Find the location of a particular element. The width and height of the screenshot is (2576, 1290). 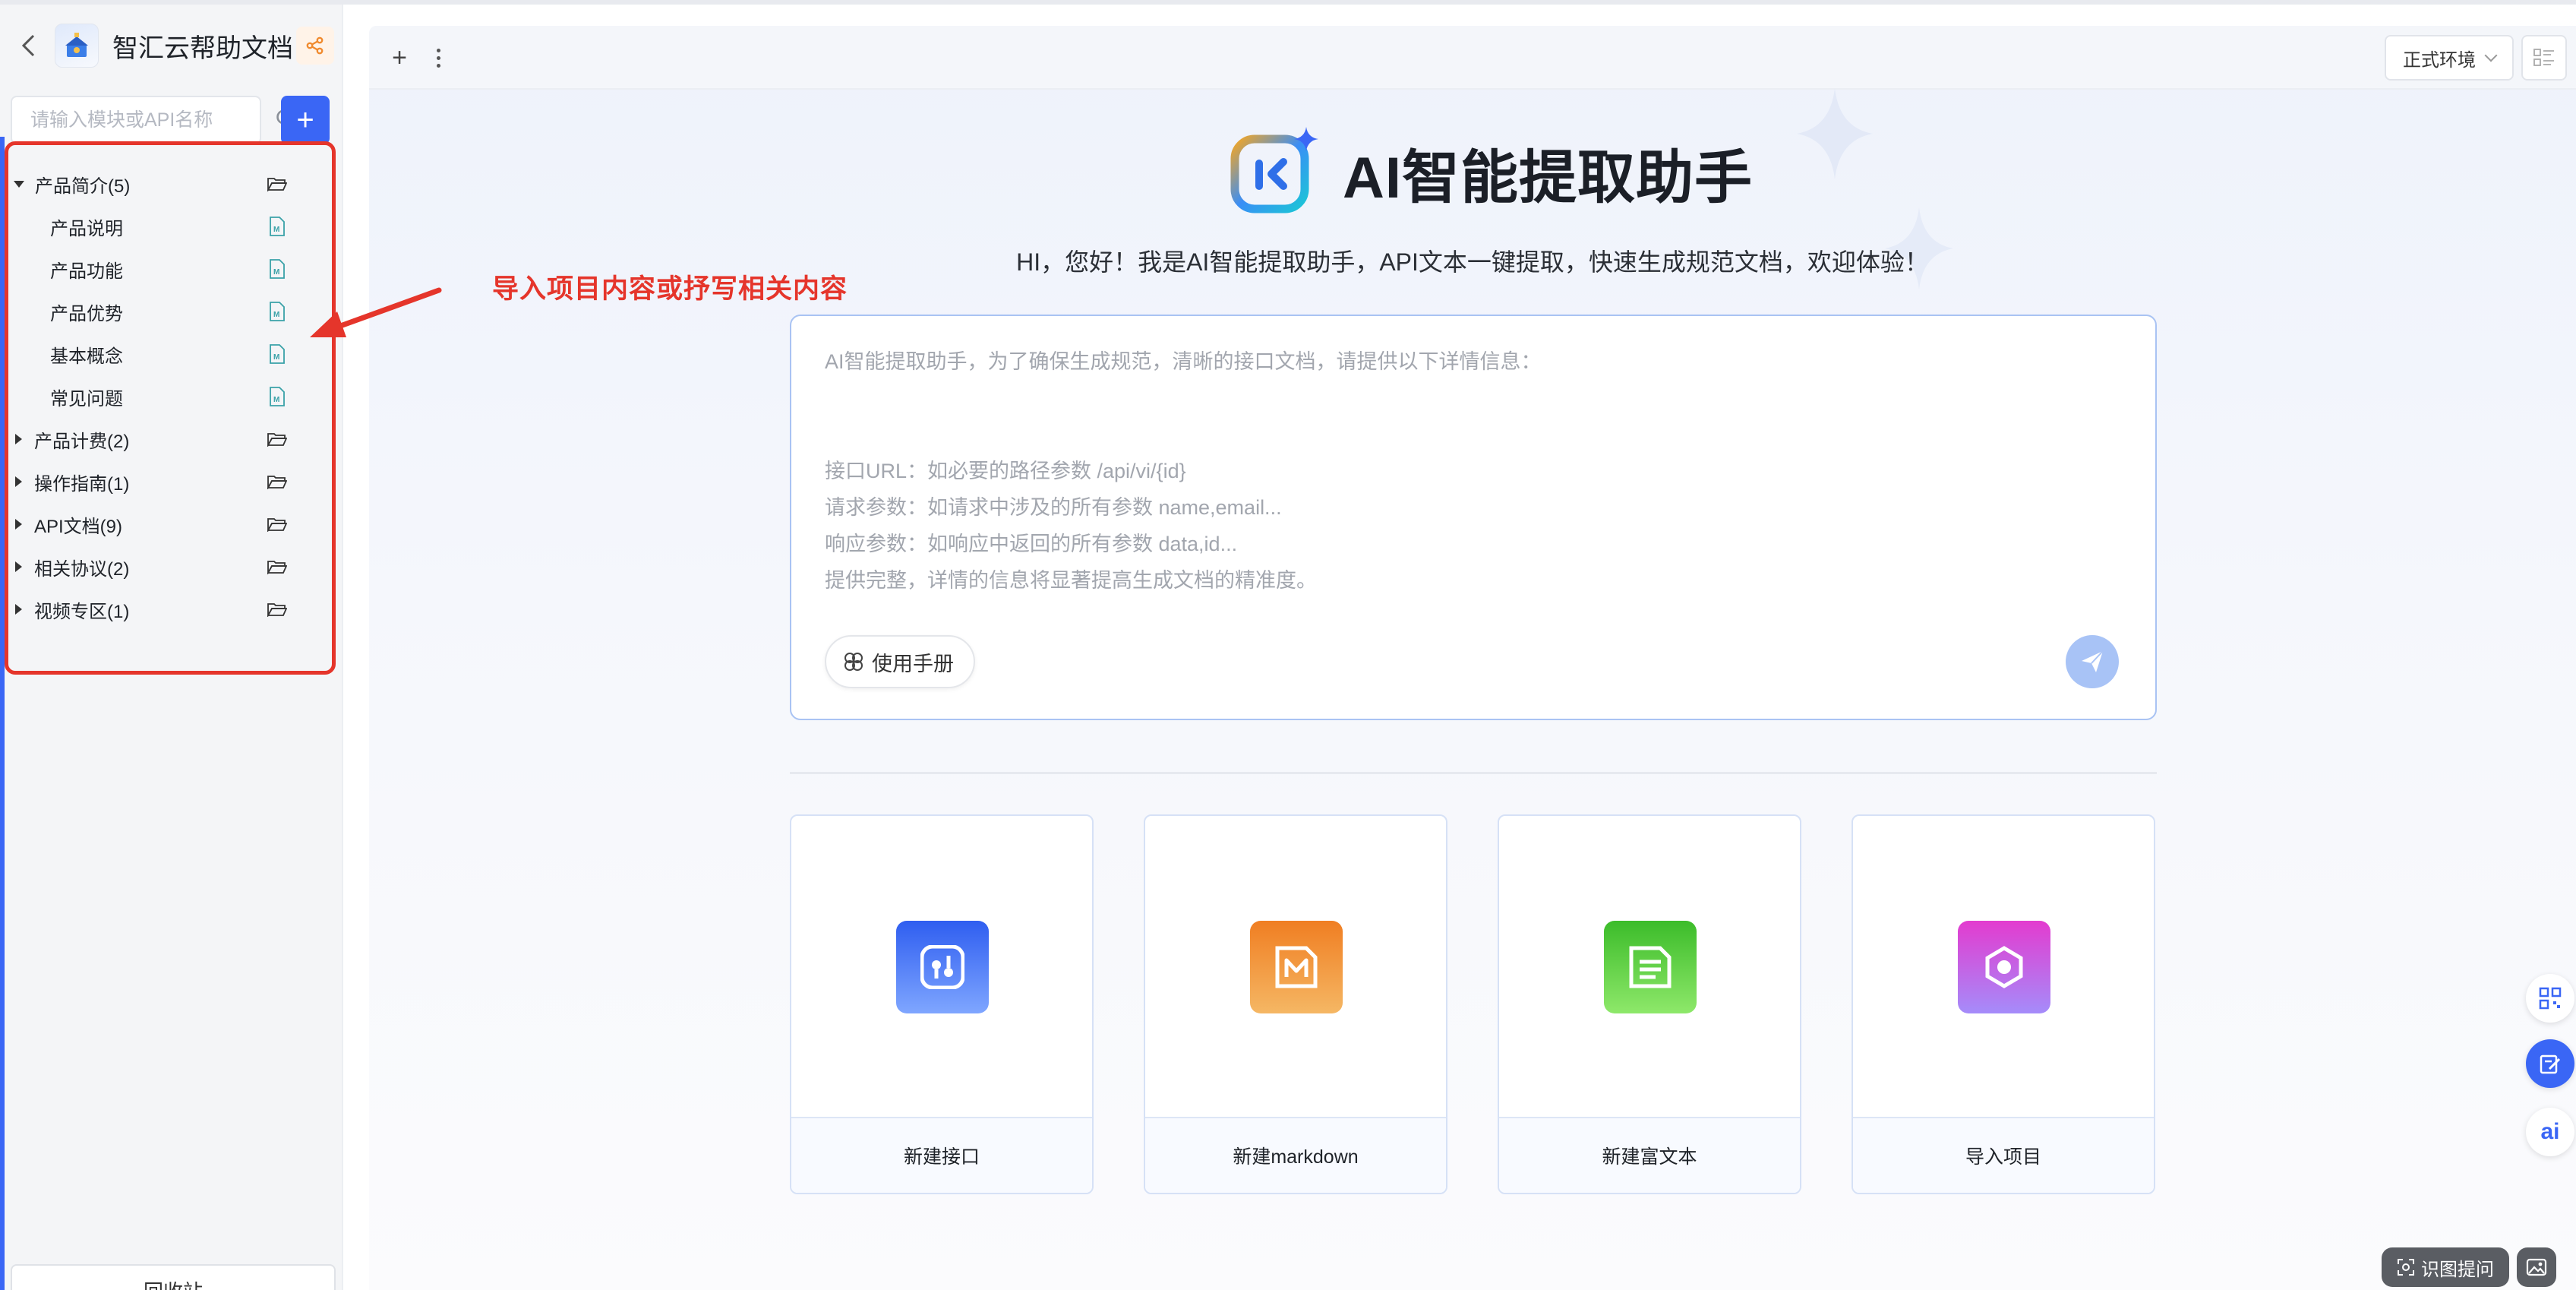

tree-doc-label: 常见问题 is located at coordinates (86, 398).